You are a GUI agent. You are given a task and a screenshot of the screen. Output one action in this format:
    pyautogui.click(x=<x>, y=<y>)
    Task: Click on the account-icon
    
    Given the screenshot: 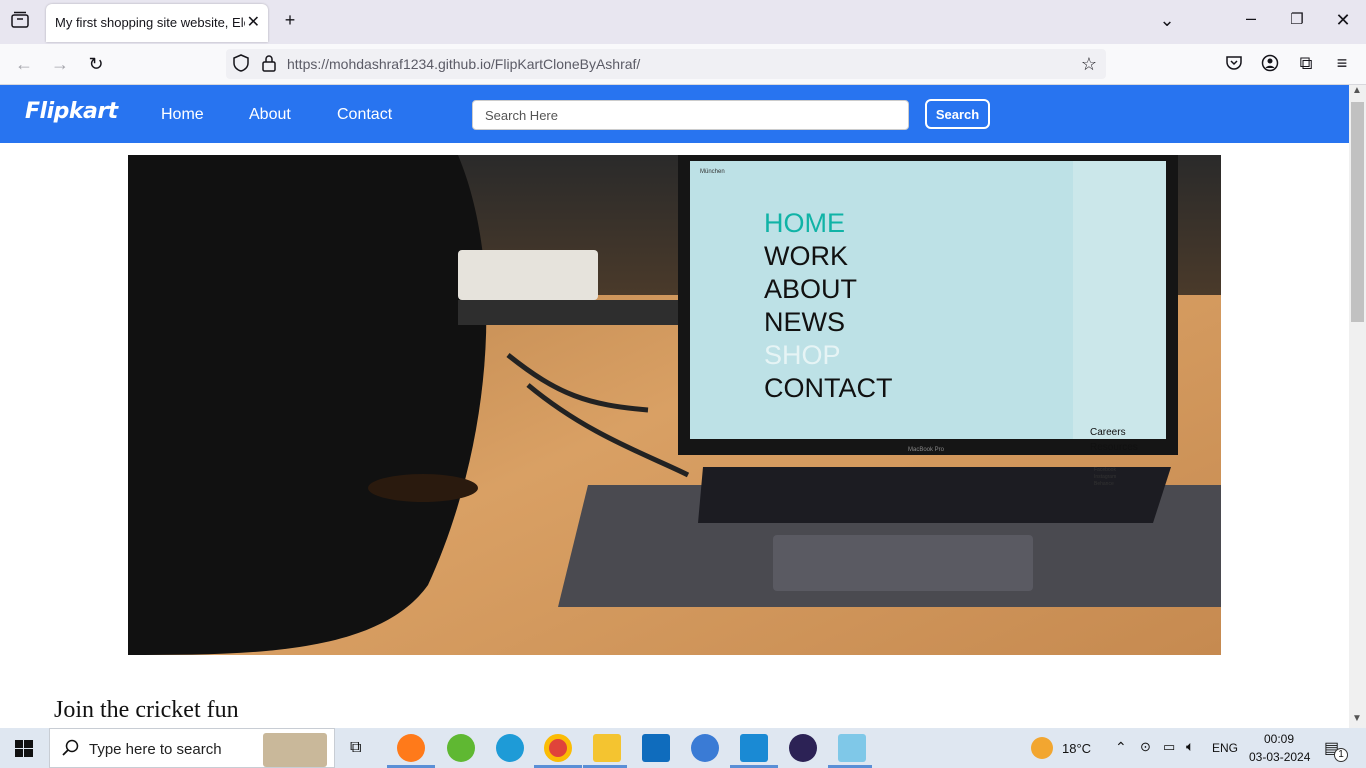 What is the action you would take?
    pyautogui.click(x=1270, y=65)
    